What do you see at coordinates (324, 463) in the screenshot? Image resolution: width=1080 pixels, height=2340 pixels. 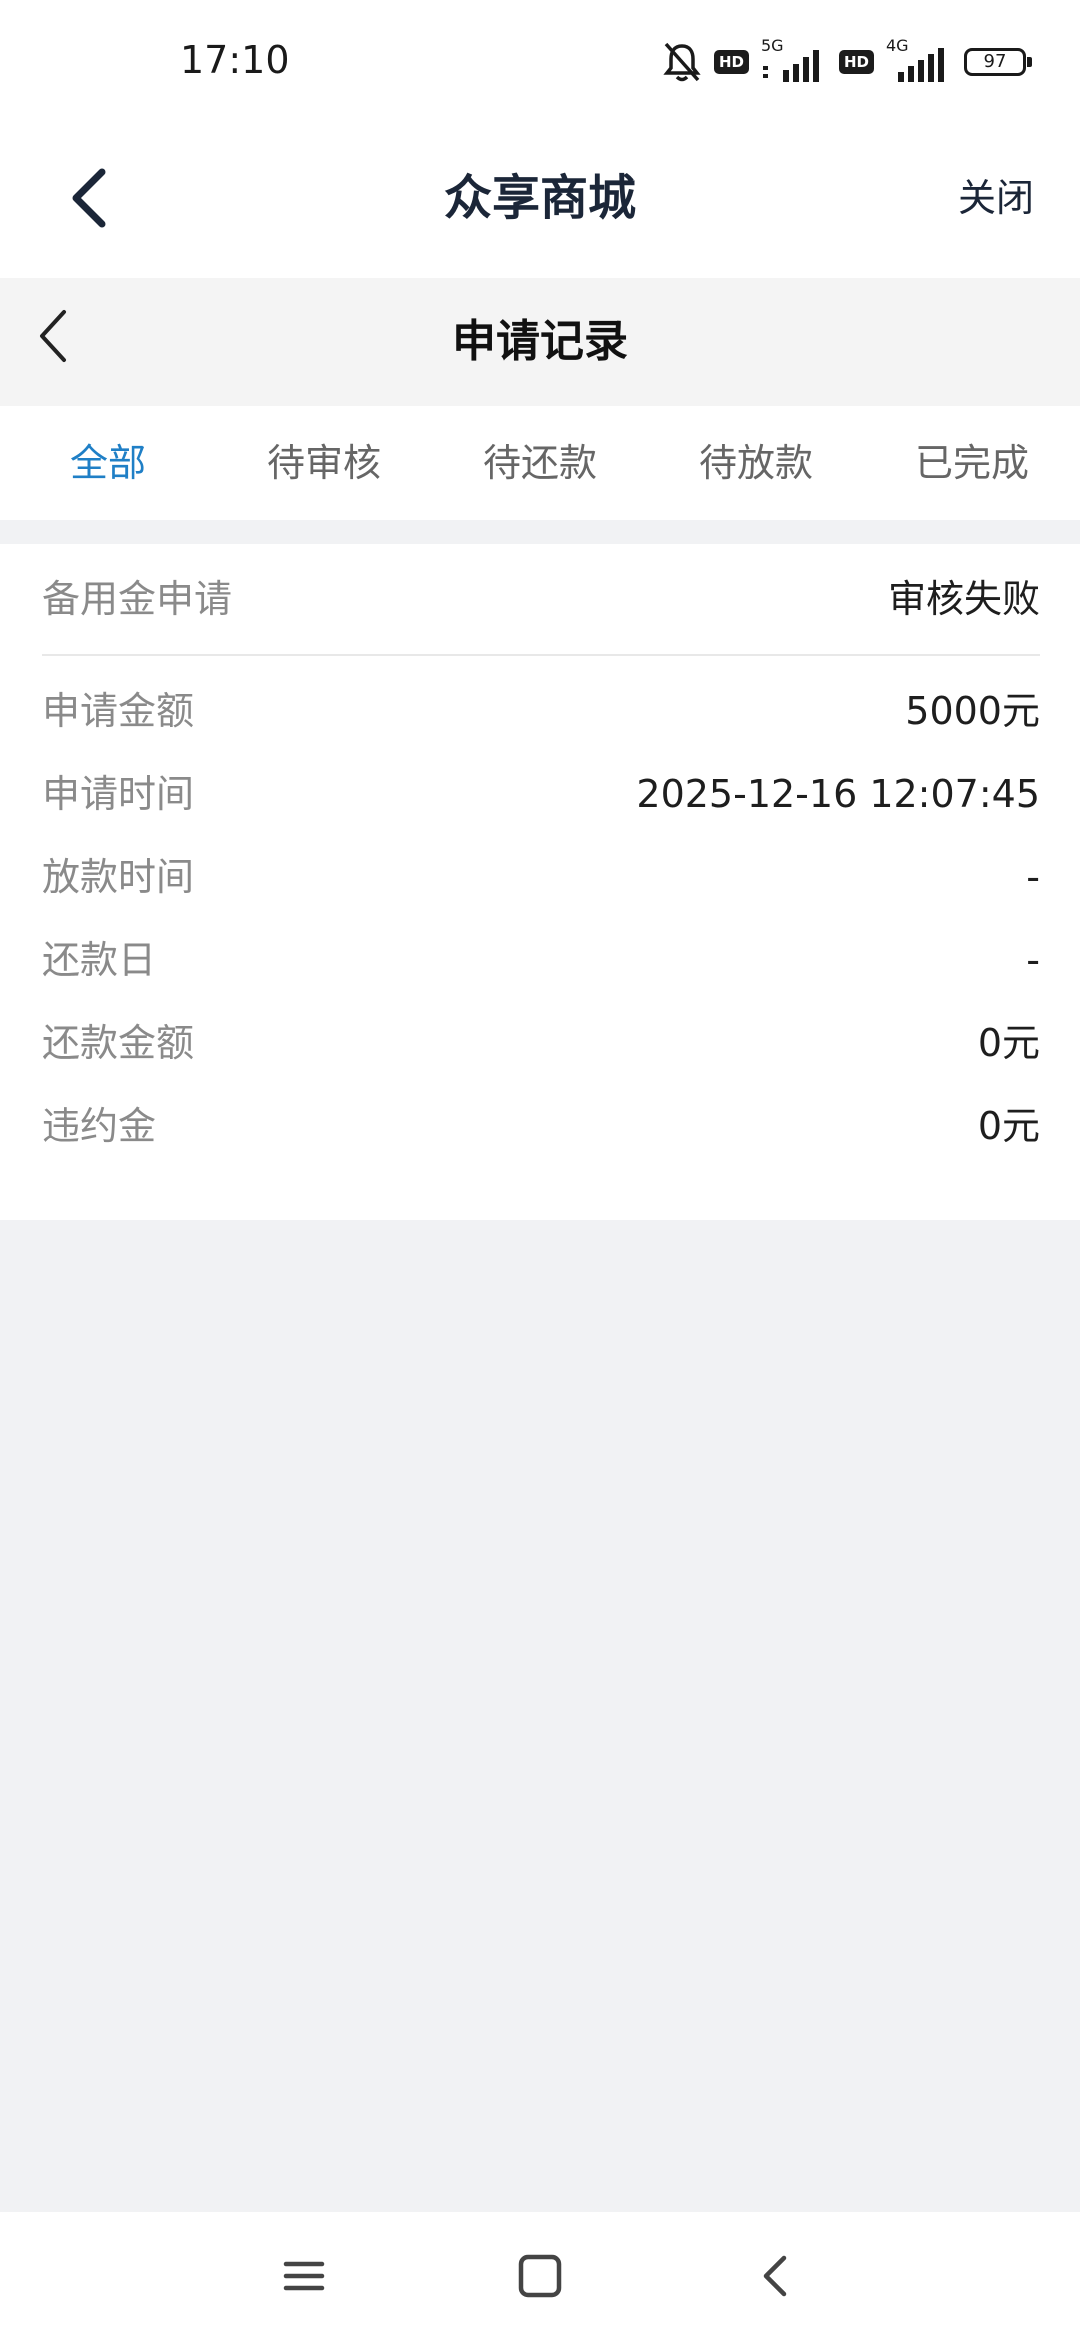 I see `tab-pending-review: 待审核` at bounding box center [324, 463].